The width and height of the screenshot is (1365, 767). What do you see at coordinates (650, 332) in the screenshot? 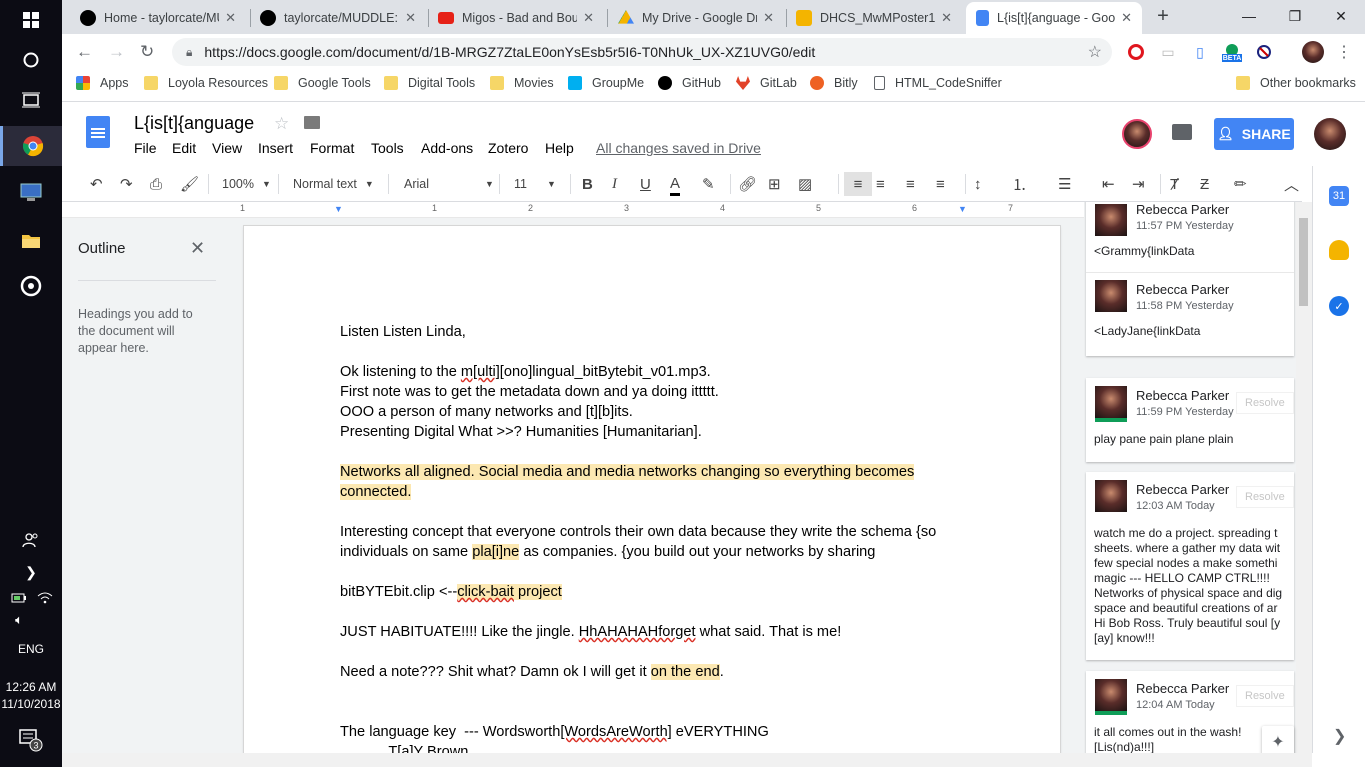
I see `paragraph: Listen Listen Linda,` at bounding box center [650, 332].